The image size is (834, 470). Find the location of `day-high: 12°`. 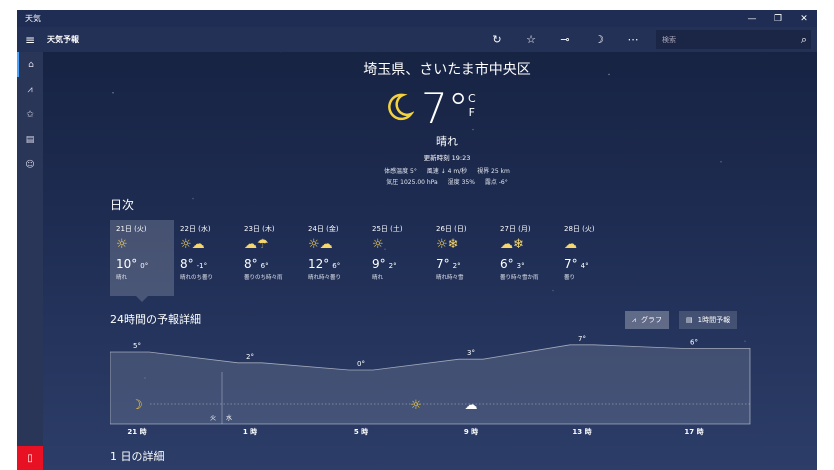

day-high: 12° is located at coordinates (319, 264).